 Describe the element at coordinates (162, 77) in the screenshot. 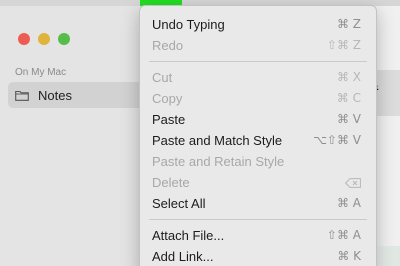

I see `menu-item-label: Cut` at that location.